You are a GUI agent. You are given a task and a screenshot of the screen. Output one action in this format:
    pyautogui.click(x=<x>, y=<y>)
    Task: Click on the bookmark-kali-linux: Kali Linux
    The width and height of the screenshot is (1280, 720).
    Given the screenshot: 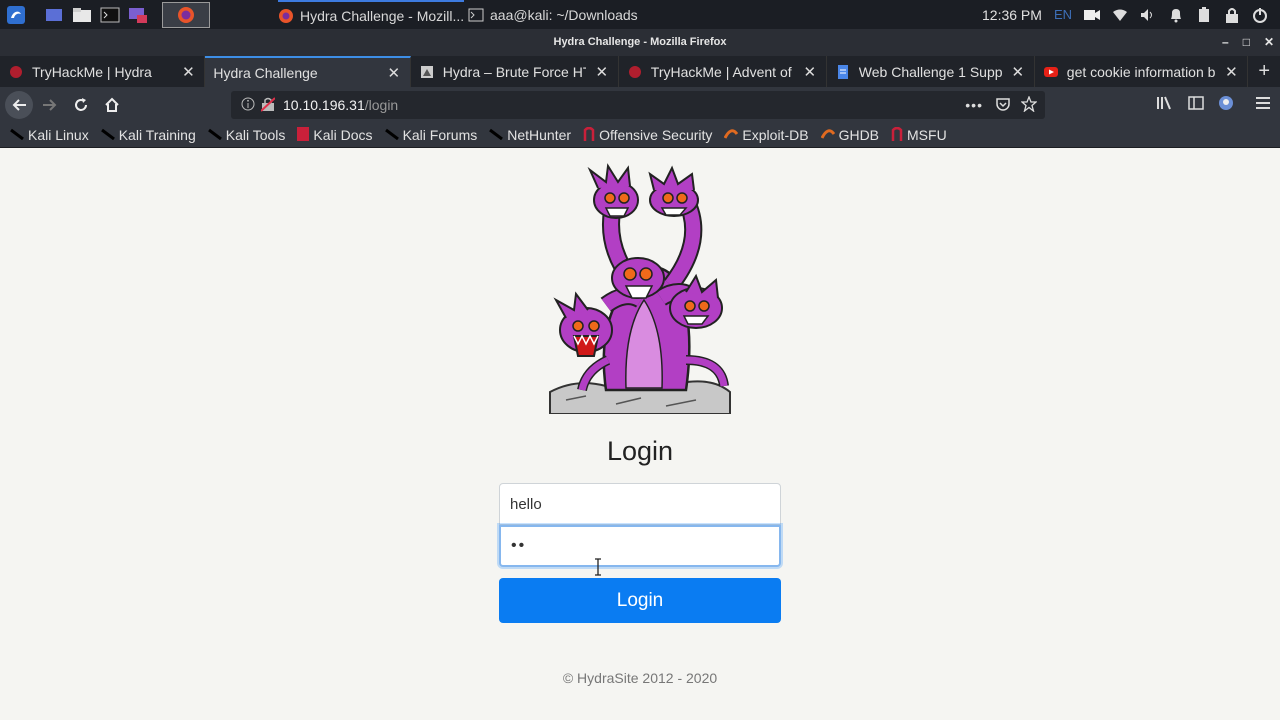 What is the action you would take?
    pyautogui.click(x=49, y=135)
    